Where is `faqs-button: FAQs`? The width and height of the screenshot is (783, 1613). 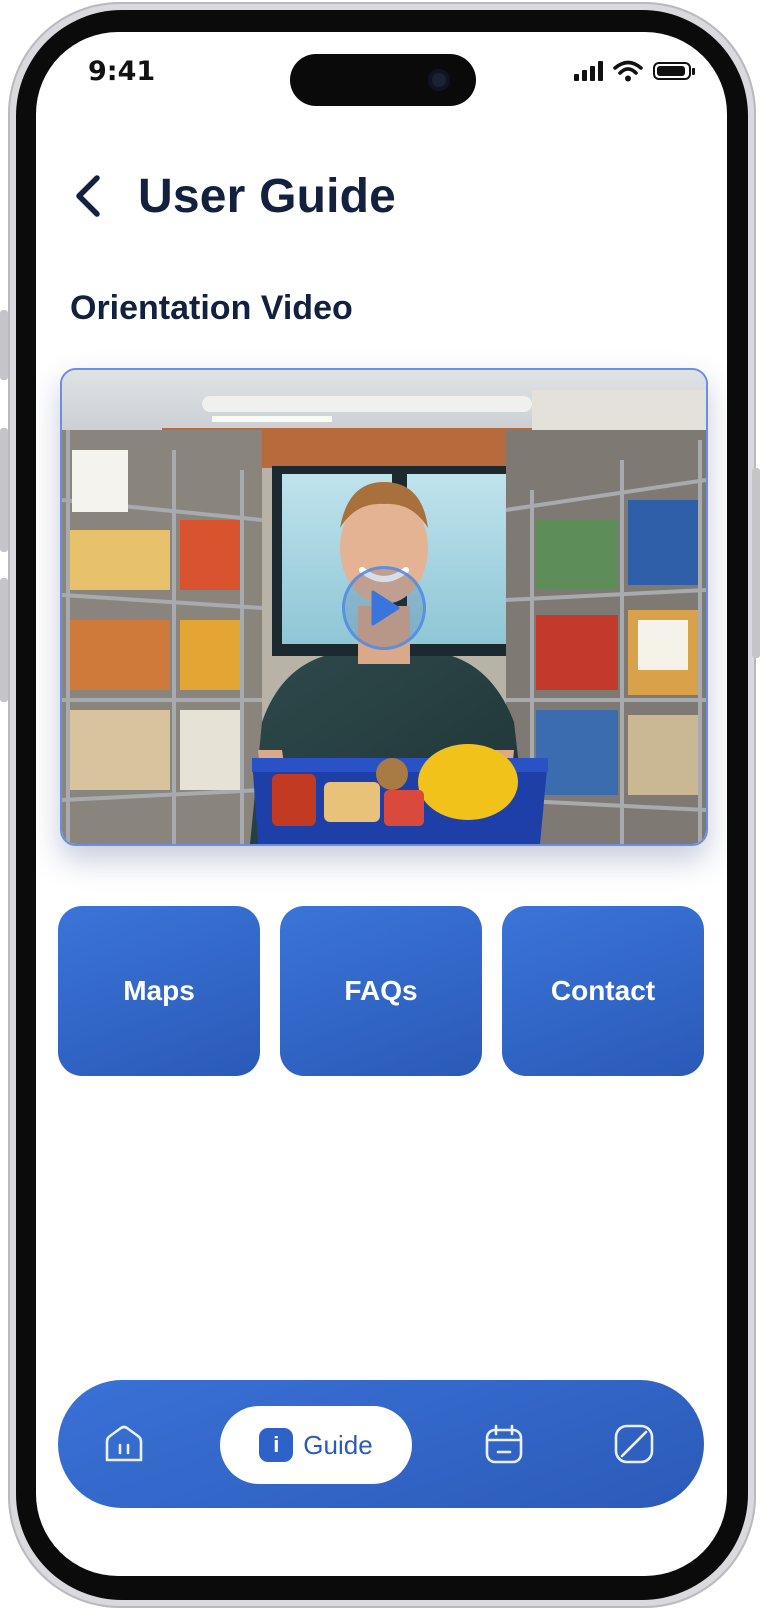 faqs-button: FAQs is located at coordinates (381, 991).